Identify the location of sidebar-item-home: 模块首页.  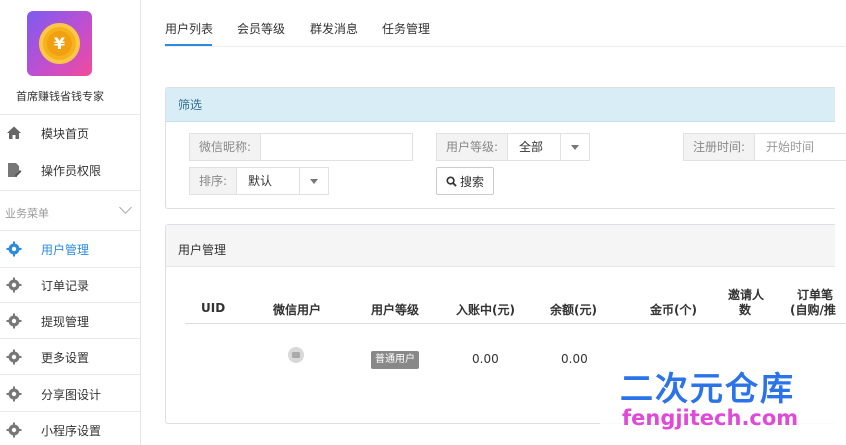
(70, 133).